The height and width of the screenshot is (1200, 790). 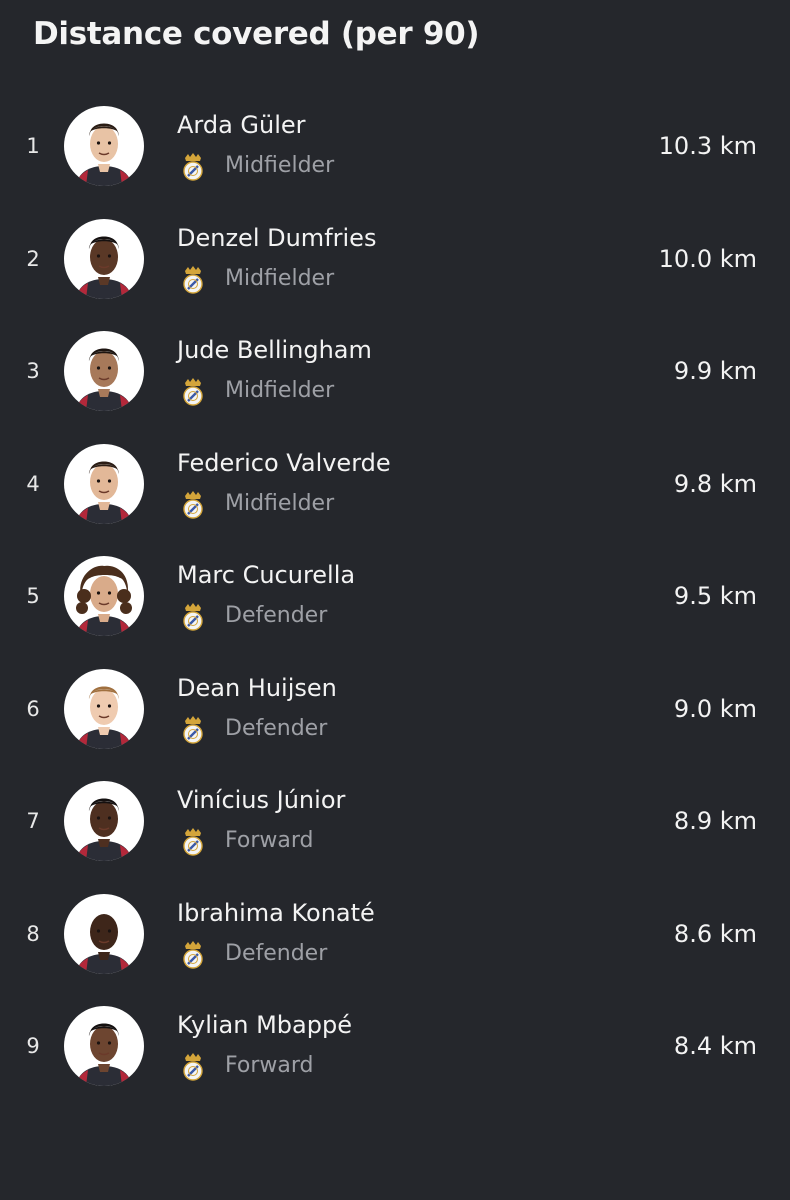 I want to click on player-row-8: 8 Ibrahima Konaté Defender 8.6 km, so click(x=395, y=935).